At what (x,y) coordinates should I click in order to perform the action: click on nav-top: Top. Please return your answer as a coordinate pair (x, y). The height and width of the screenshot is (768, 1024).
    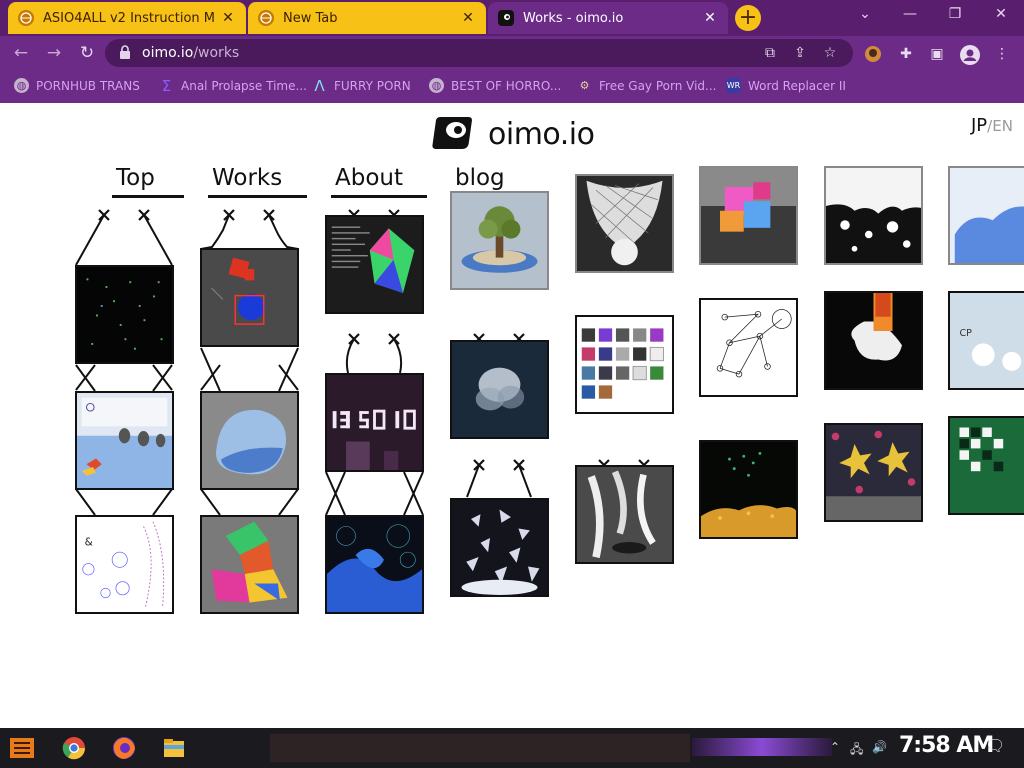
    Looking at the image, I should click on (148, 181).